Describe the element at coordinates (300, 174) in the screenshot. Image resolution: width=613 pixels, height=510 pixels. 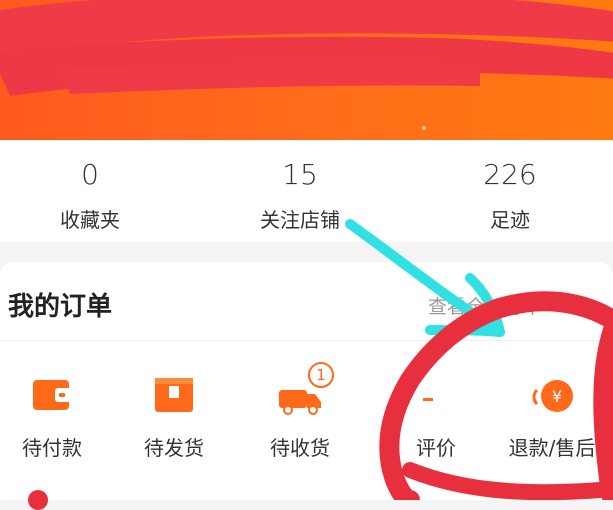
I see `stat-value: 15` at that location.